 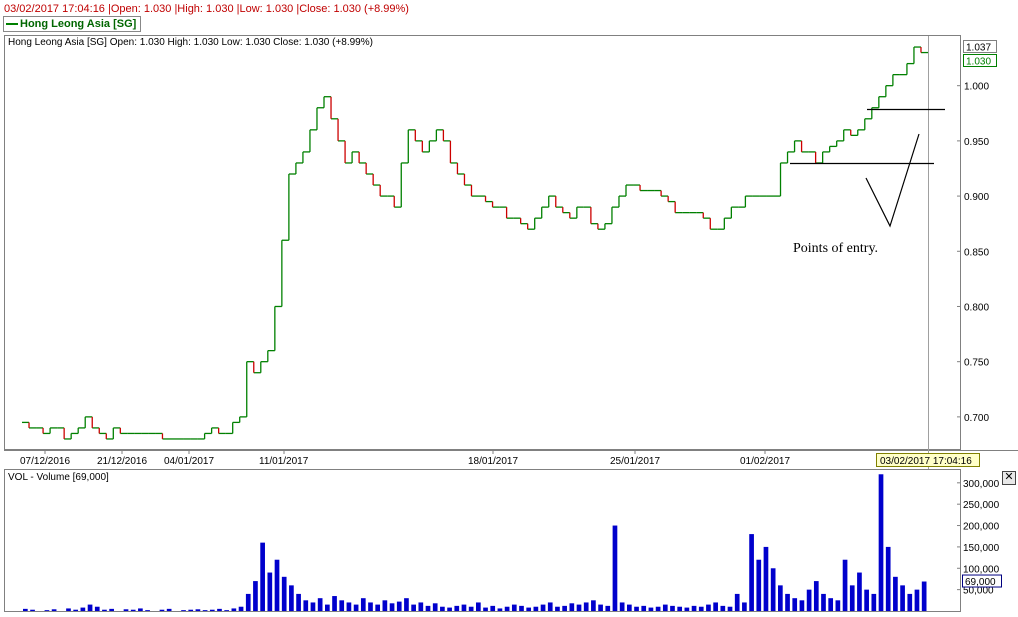 I want to click on volume-y-tick-label: 150,000, so click(x=981, y=548).